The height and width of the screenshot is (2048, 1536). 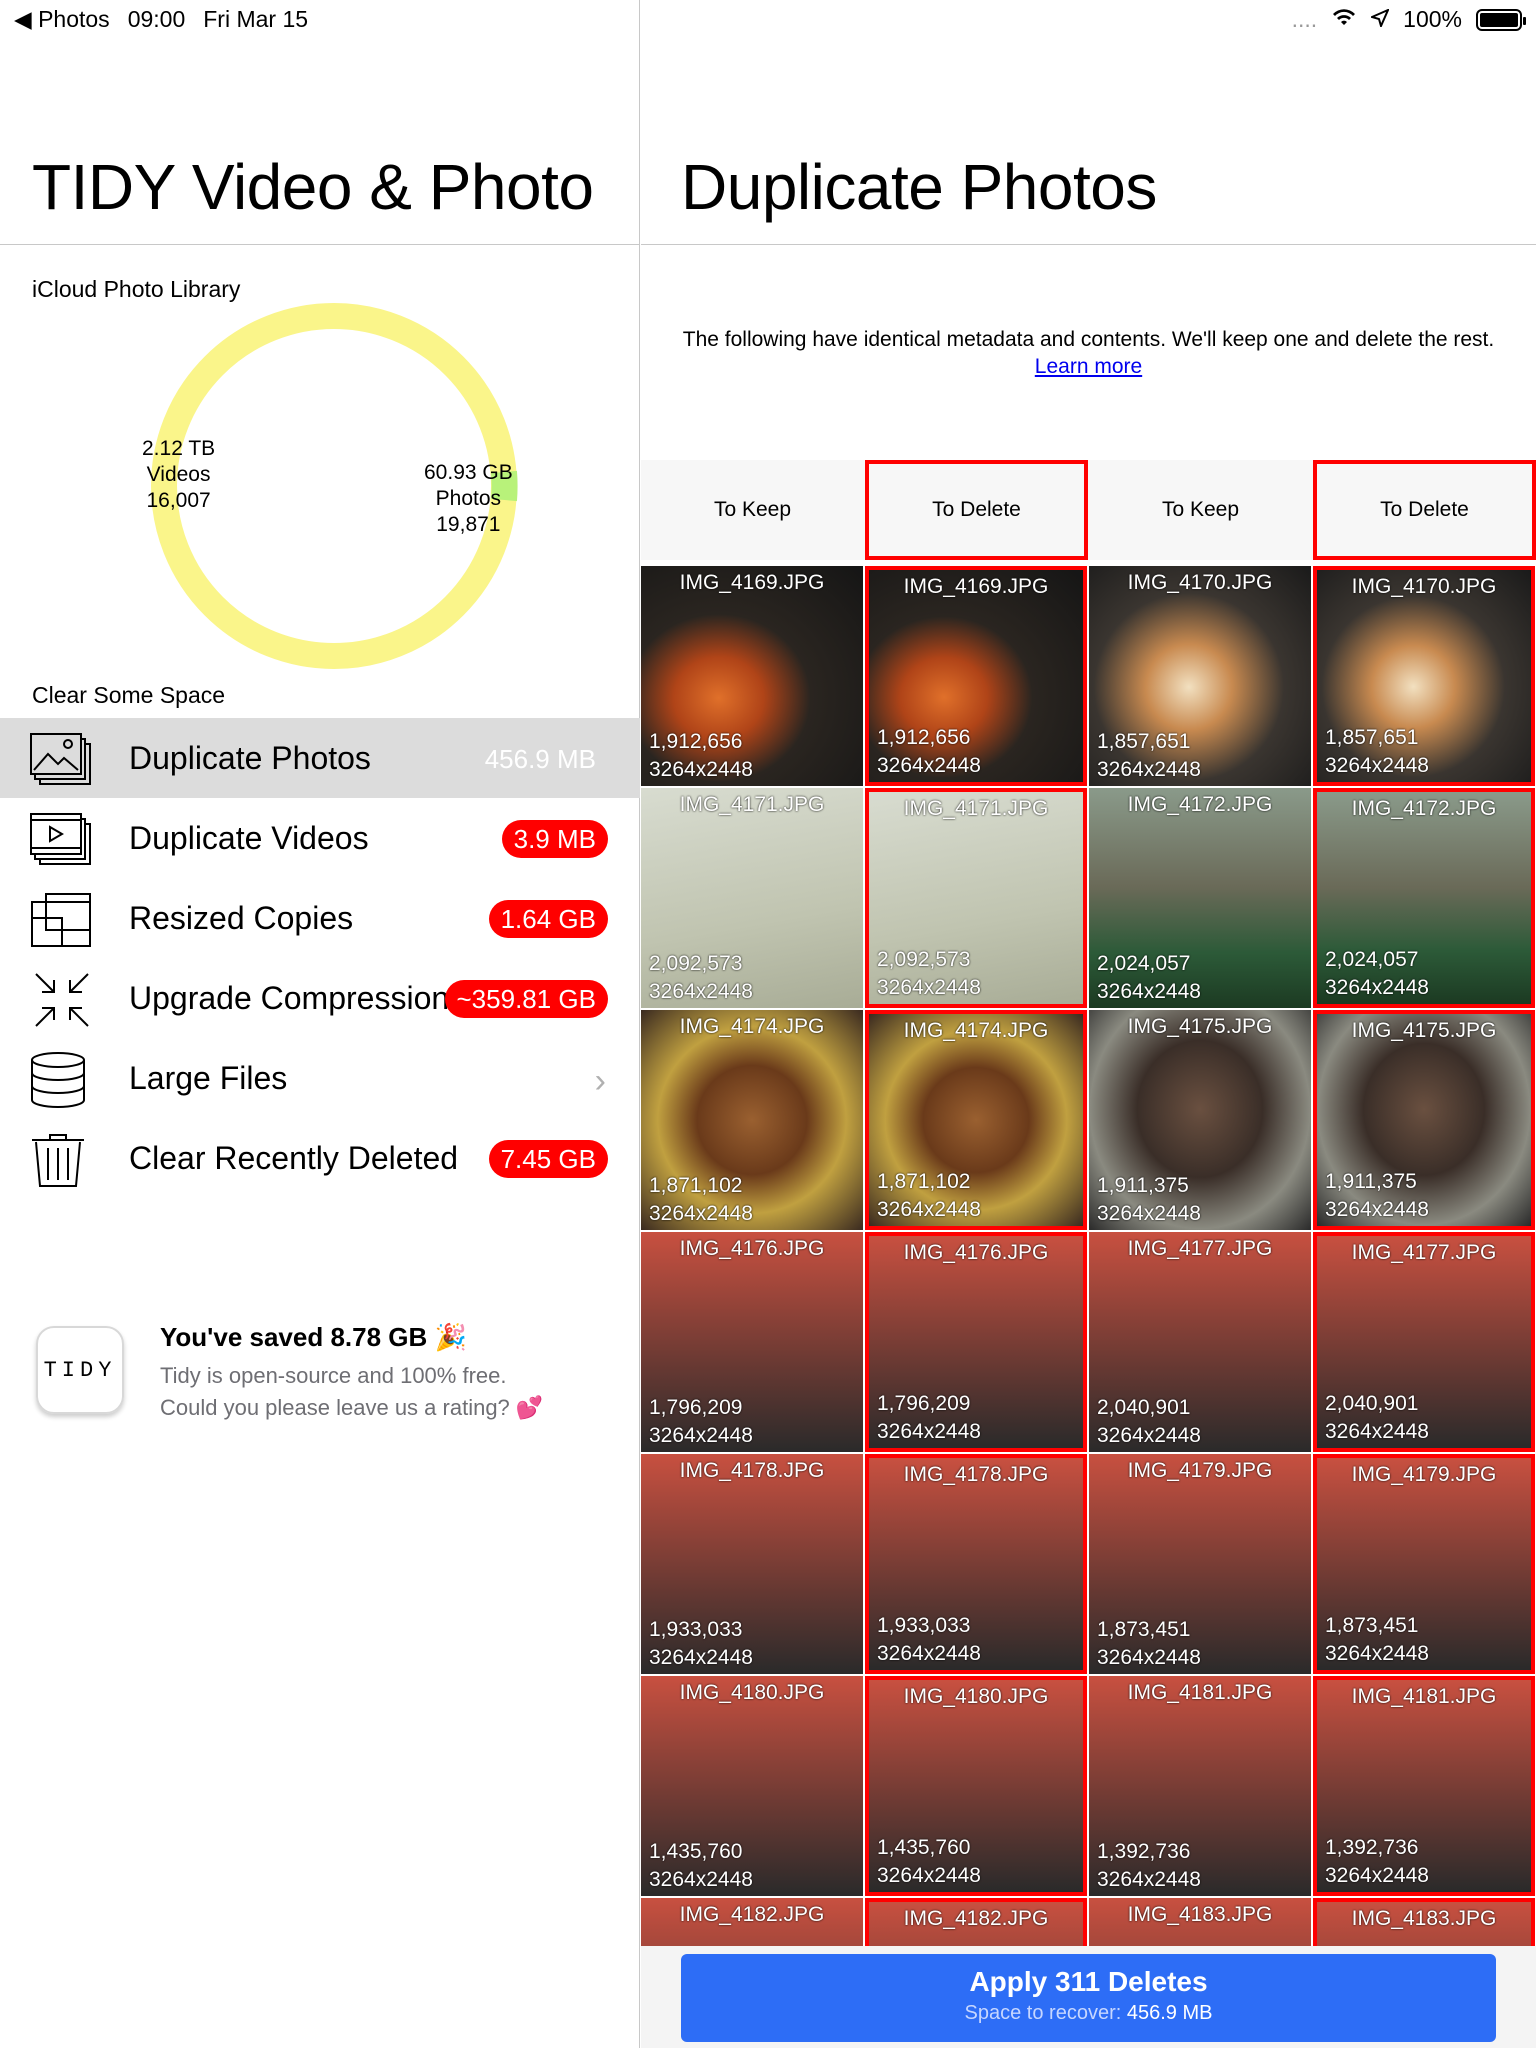 I want to click on menu-item-duplicate-photos: Duplicate Photos 456.9 MB, so click(x=320, y=758).